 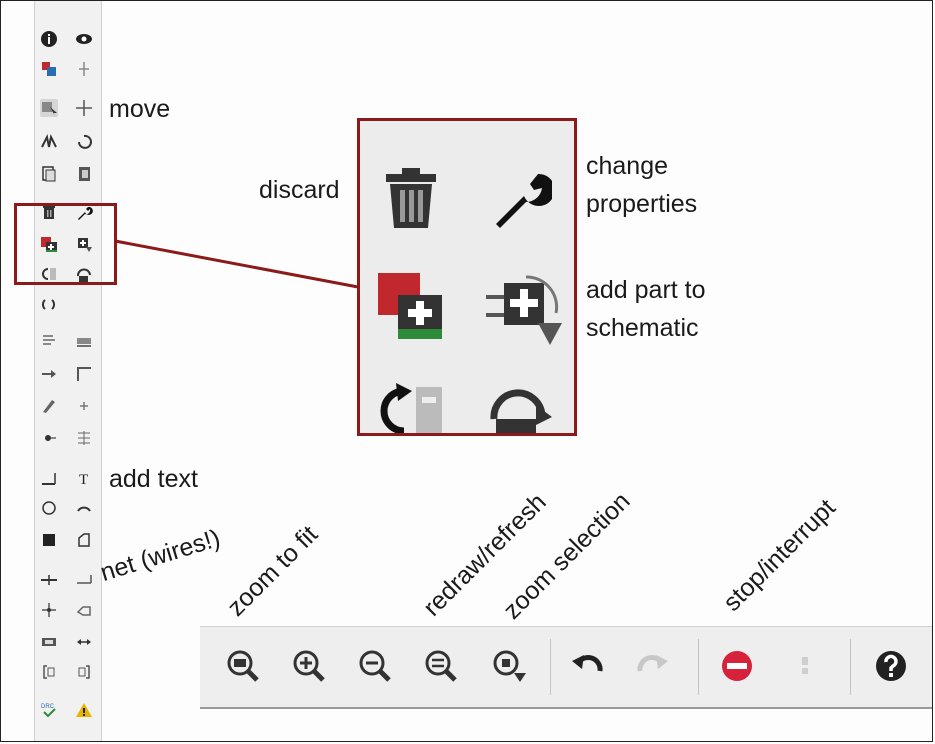 What do you see at coordinates (49, 340) in the screenshot?
I see `align-icon` at bounding box center [49, 340].